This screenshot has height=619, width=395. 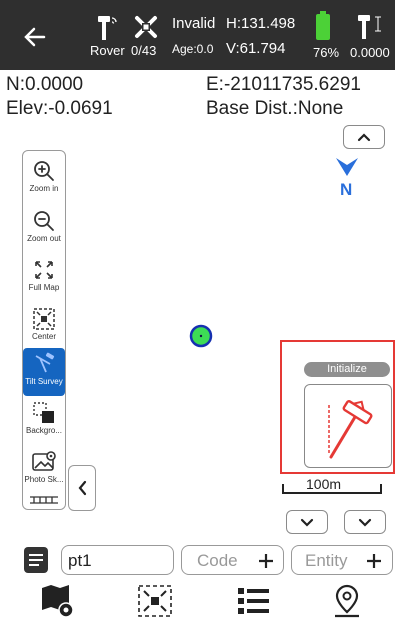 I want to click on full-map-button: Full Map, so click(x=44, y=278).